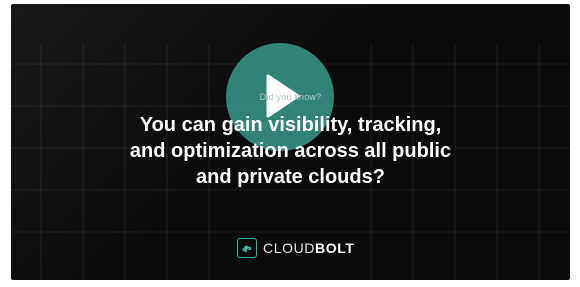 The image size is (580, 287). I want to click on headline-line: and optimization across all public, so click(290, 151).